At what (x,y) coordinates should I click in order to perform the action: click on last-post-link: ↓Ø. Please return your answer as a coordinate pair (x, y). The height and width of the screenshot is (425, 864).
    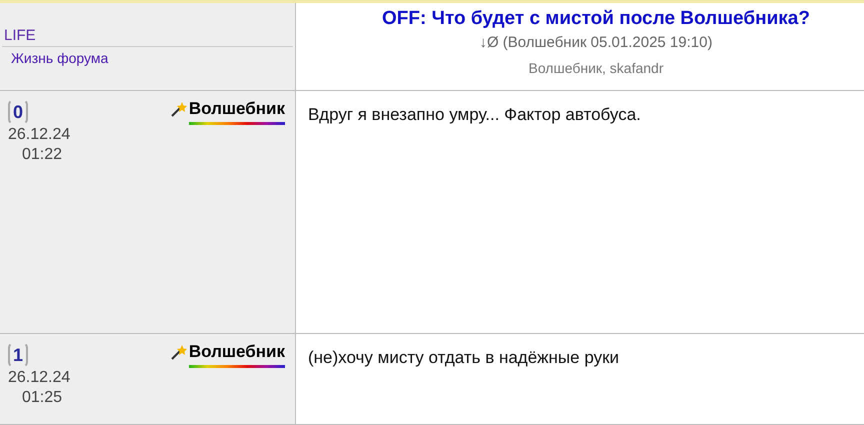
    Looking at the image, I should click on (489, 42).